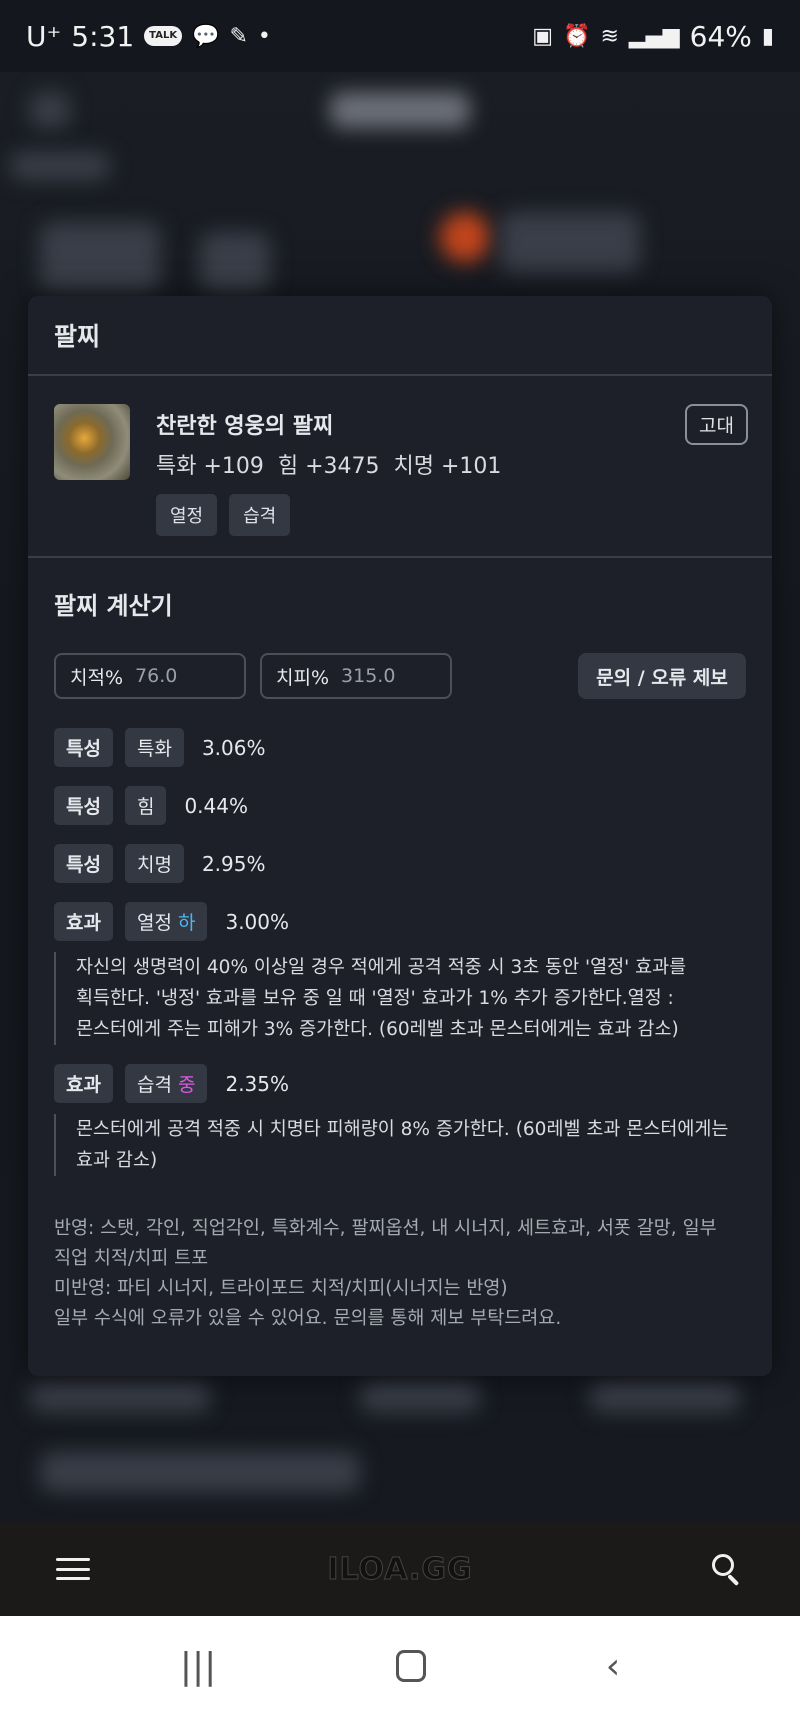 This screenshot has height=1716, width=800. Describe the element at coordinates (257, 1083) in the screenshot. I see `row-value: 2.35%` at that location.